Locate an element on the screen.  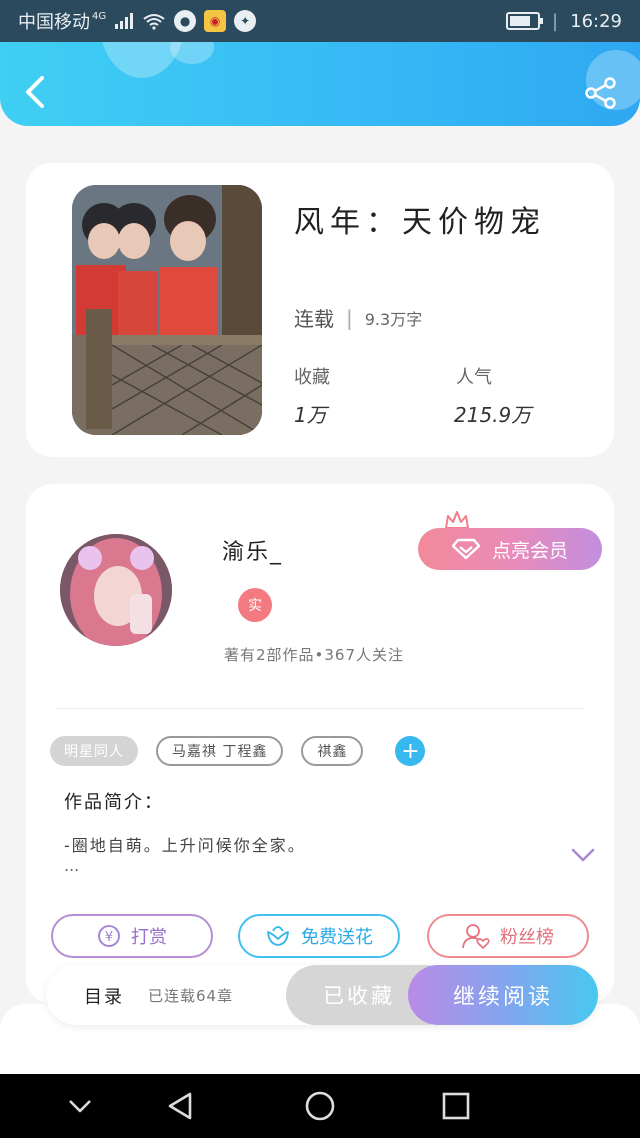
catalog-button: 目录 is located at coordinates (104, 996).